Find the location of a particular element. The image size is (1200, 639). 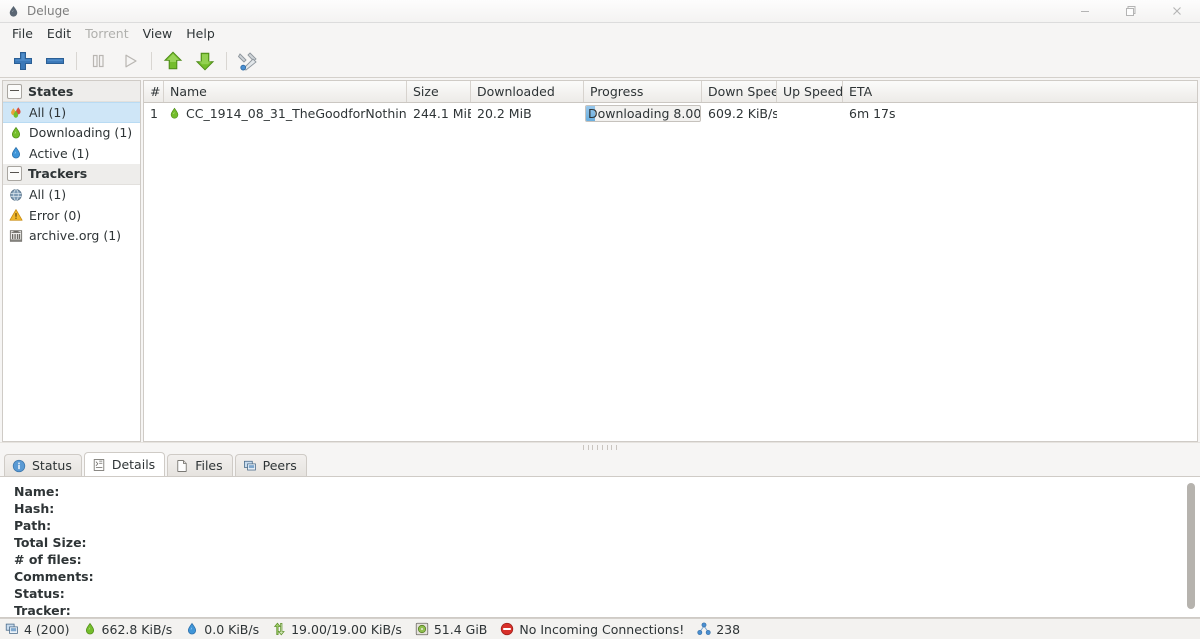

cell-up-speed is located at coordinates (810, 113).